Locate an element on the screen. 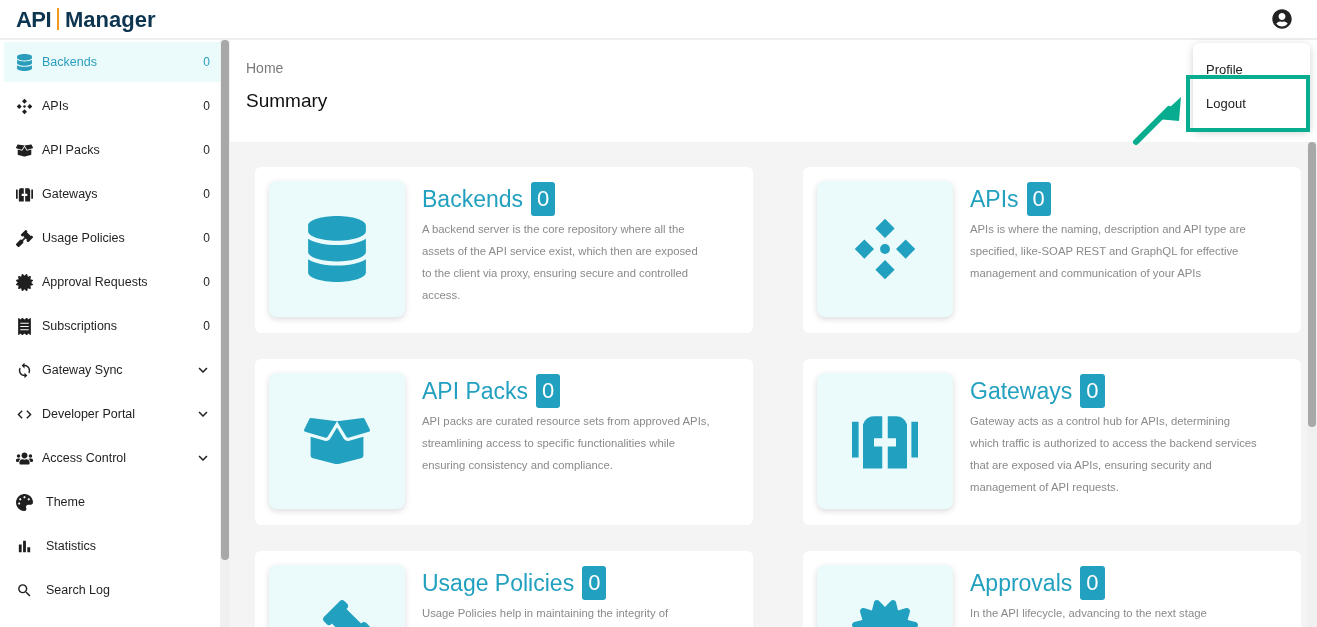  menu-item: Logout is located at coordinates (1251, 104).